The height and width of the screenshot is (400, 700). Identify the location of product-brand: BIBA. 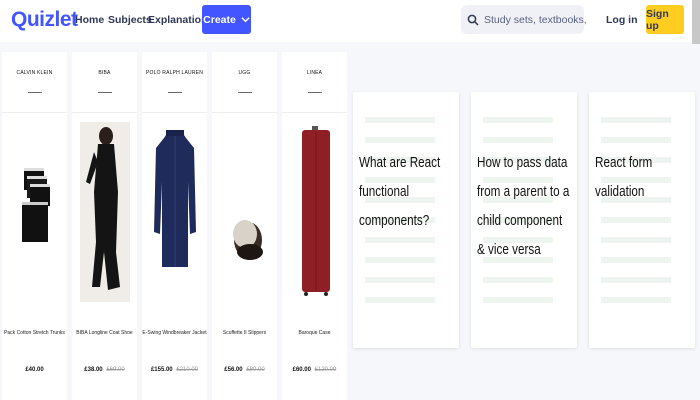
(104, 73).